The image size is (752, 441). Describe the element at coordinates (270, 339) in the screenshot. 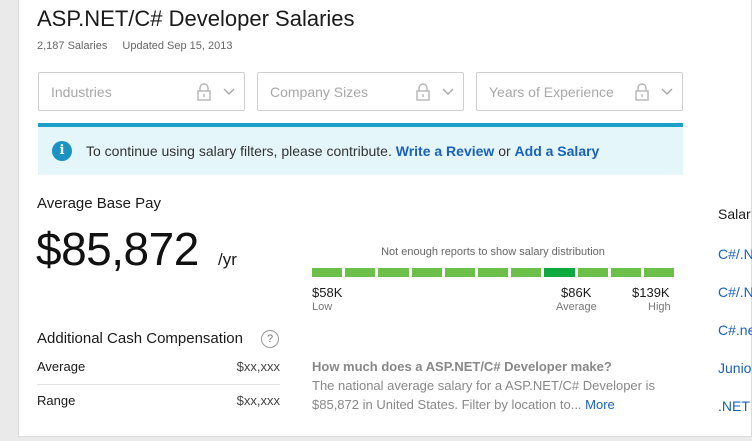

I see `question-icon: ?` at that location.